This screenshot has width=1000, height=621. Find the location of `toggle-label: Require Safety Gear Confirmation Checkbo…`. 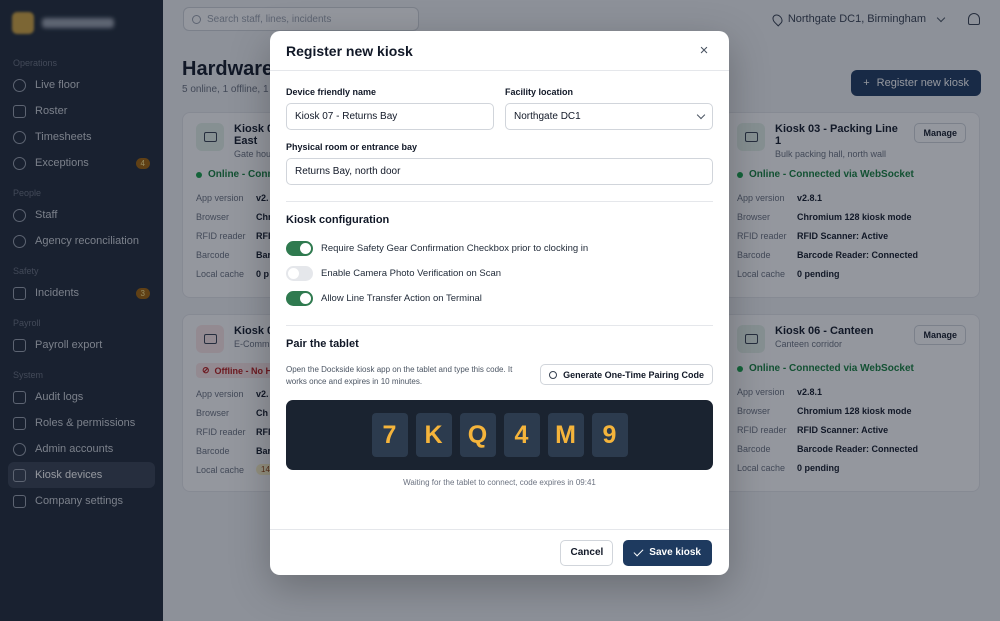

toggle-label: Require Safety Gear Confirmation Checkbo… is located at coordinates (455, 248).